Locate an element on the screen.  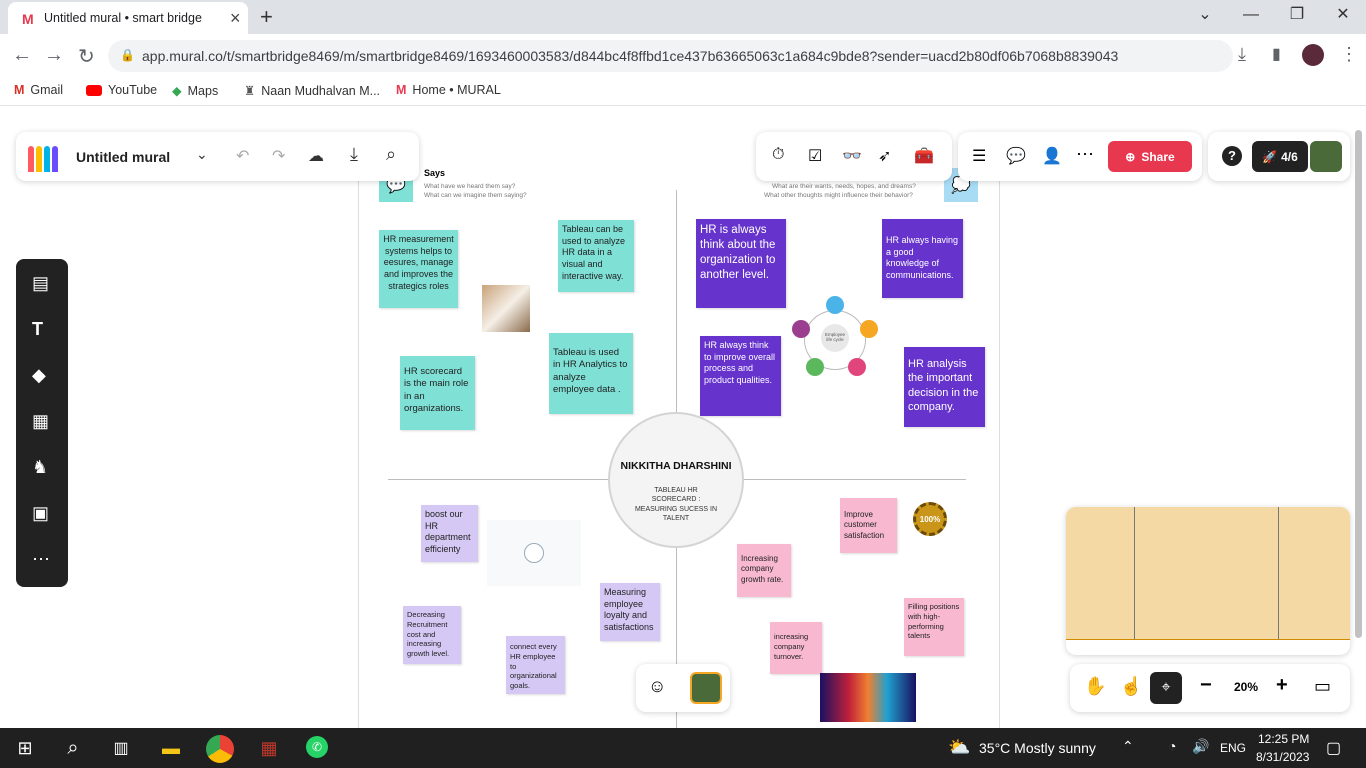
forward-icon: → is located at coordinates (54, 55).